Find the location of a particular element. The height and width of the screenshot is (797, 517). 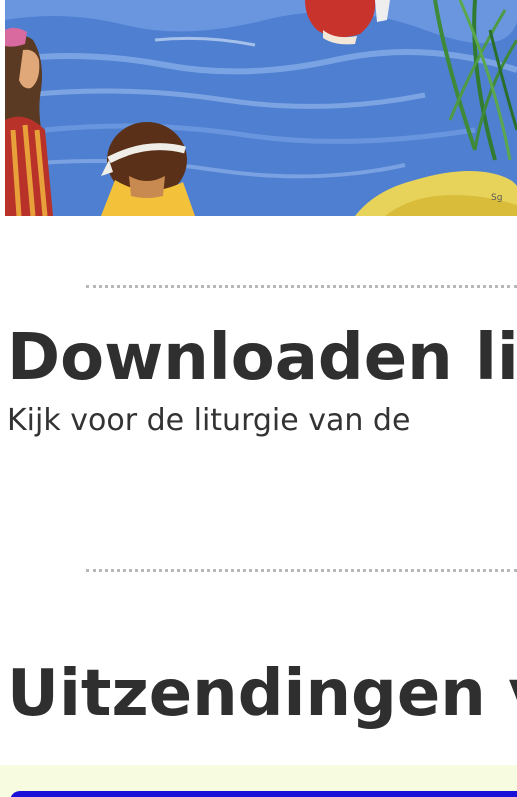

broadcasts-heading: Uitzendingen v is located at coordinates (262, 694).